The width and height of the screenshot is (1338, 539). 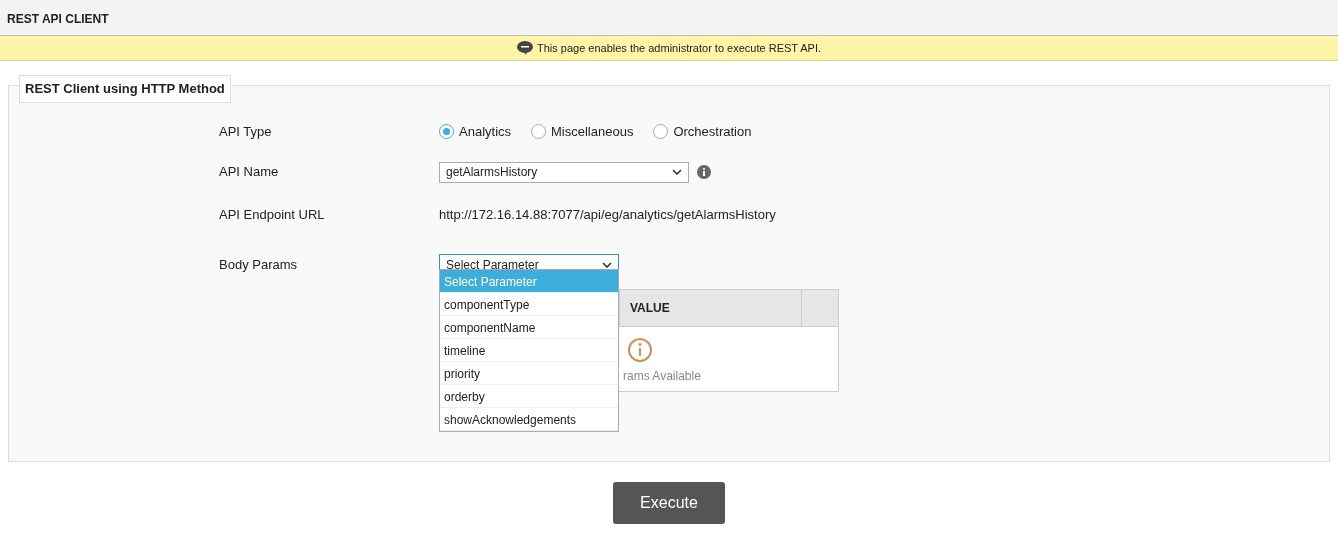 What do you see at coordinates (475, 132) in the screenshot?
I see `radio-option: Analytics` at bounding box center [475, 132].